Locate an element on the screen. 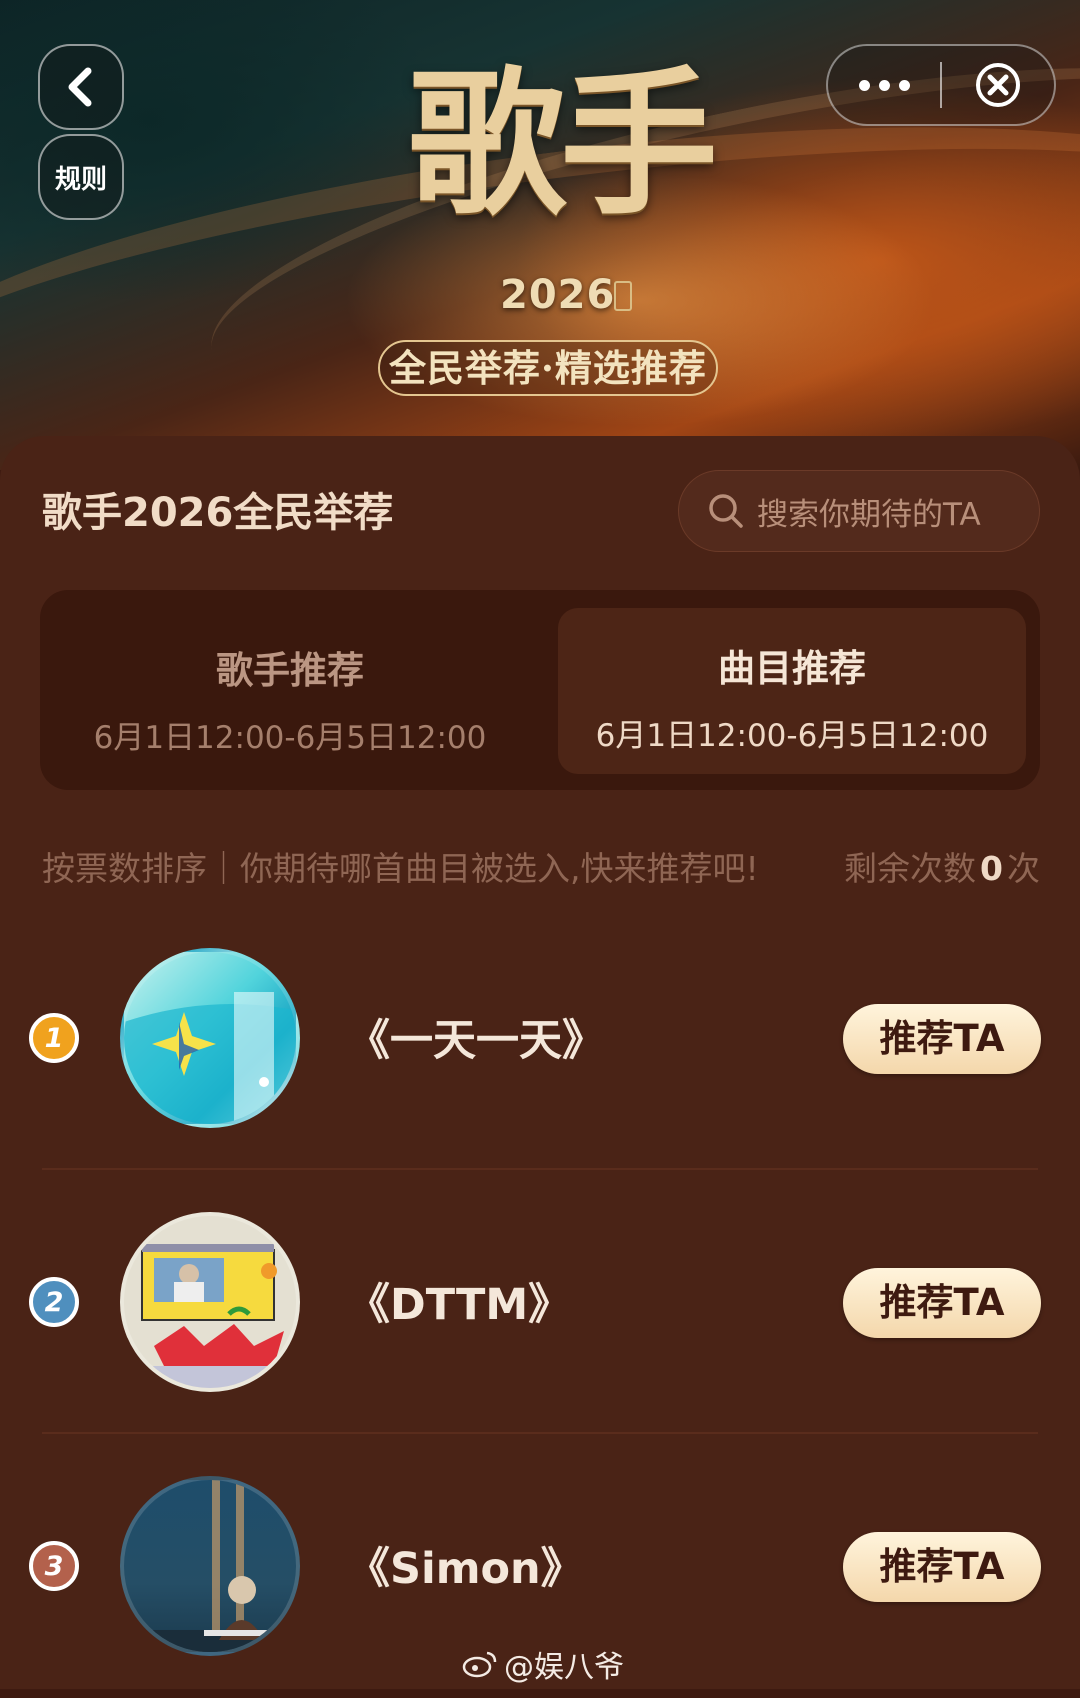 Image resolution: width=1080 pixels, height=1698 pixels. song-title: 《一天一天》 is located at coordinates (476, 1041).